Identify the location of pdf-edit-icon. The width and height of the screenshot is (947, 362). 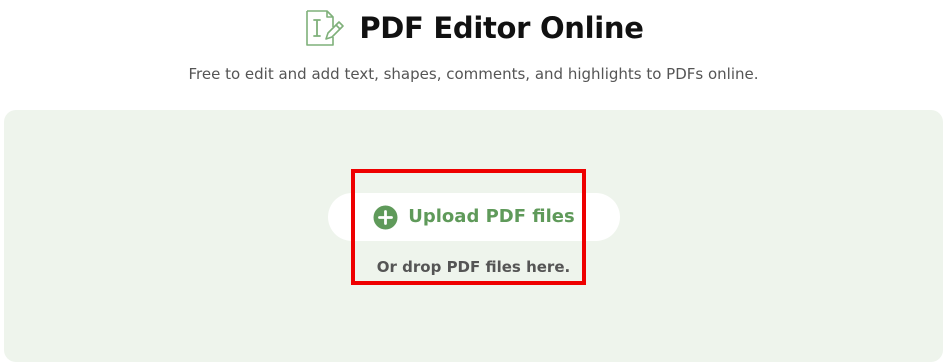
(325, 28).